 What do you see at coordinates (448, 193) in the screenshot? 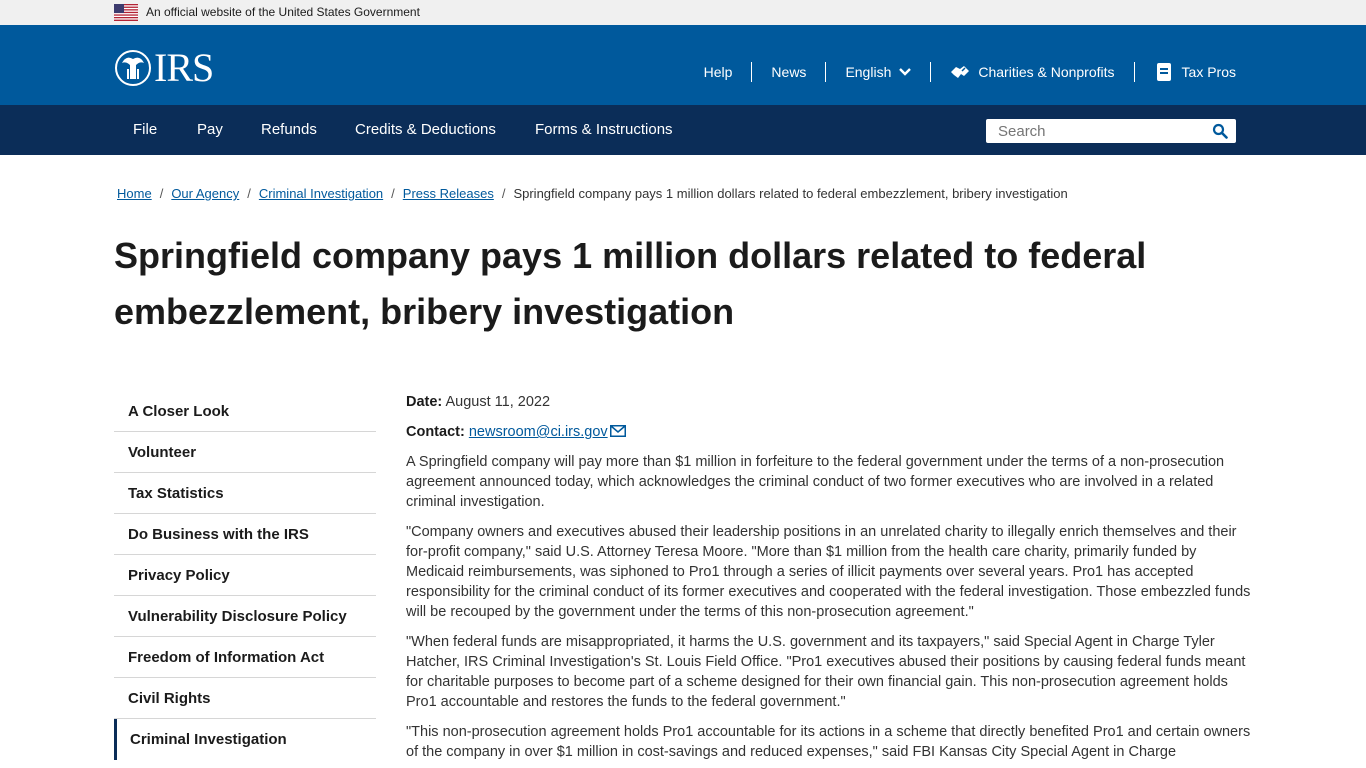
I see `breadcrumb-press-releases: Press Releases` at bounding box center [448, 193].